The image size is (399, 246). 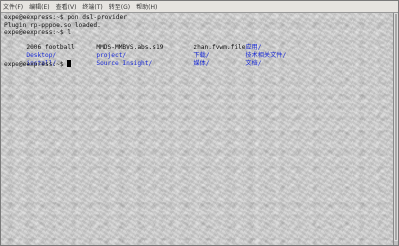 I want to click on terminal-line: Plugin rp-pppoe.so loaded., so click(x=52, y=25).